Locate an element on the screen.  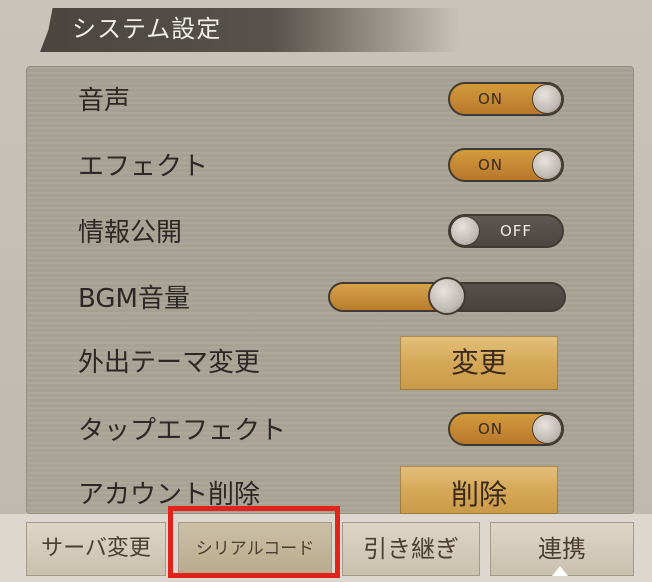
effect-toggle: ON is located at coordinates (506, 165).